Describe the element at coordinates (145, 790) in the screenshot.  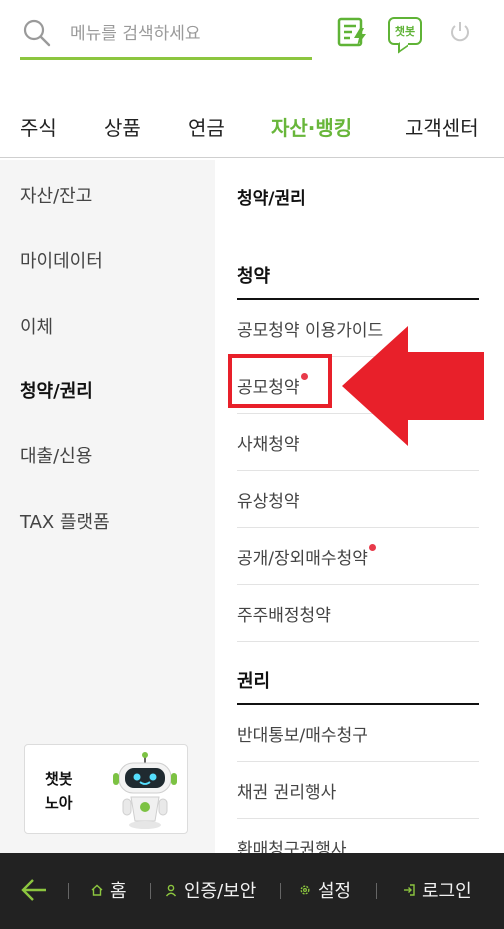
I see `robot-mascot-icon` at that location.